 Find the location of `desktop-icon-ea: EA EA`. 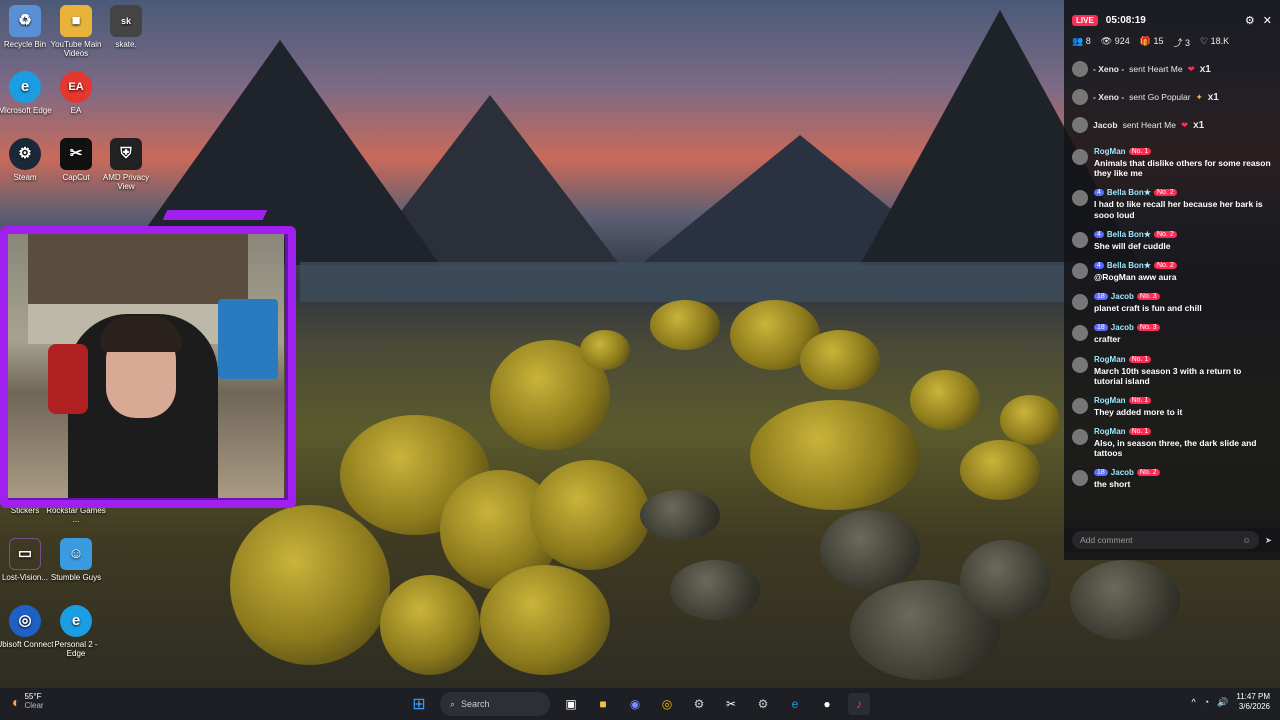

desktop-icon-ea: EA EA is located at coordinates (76, 93).